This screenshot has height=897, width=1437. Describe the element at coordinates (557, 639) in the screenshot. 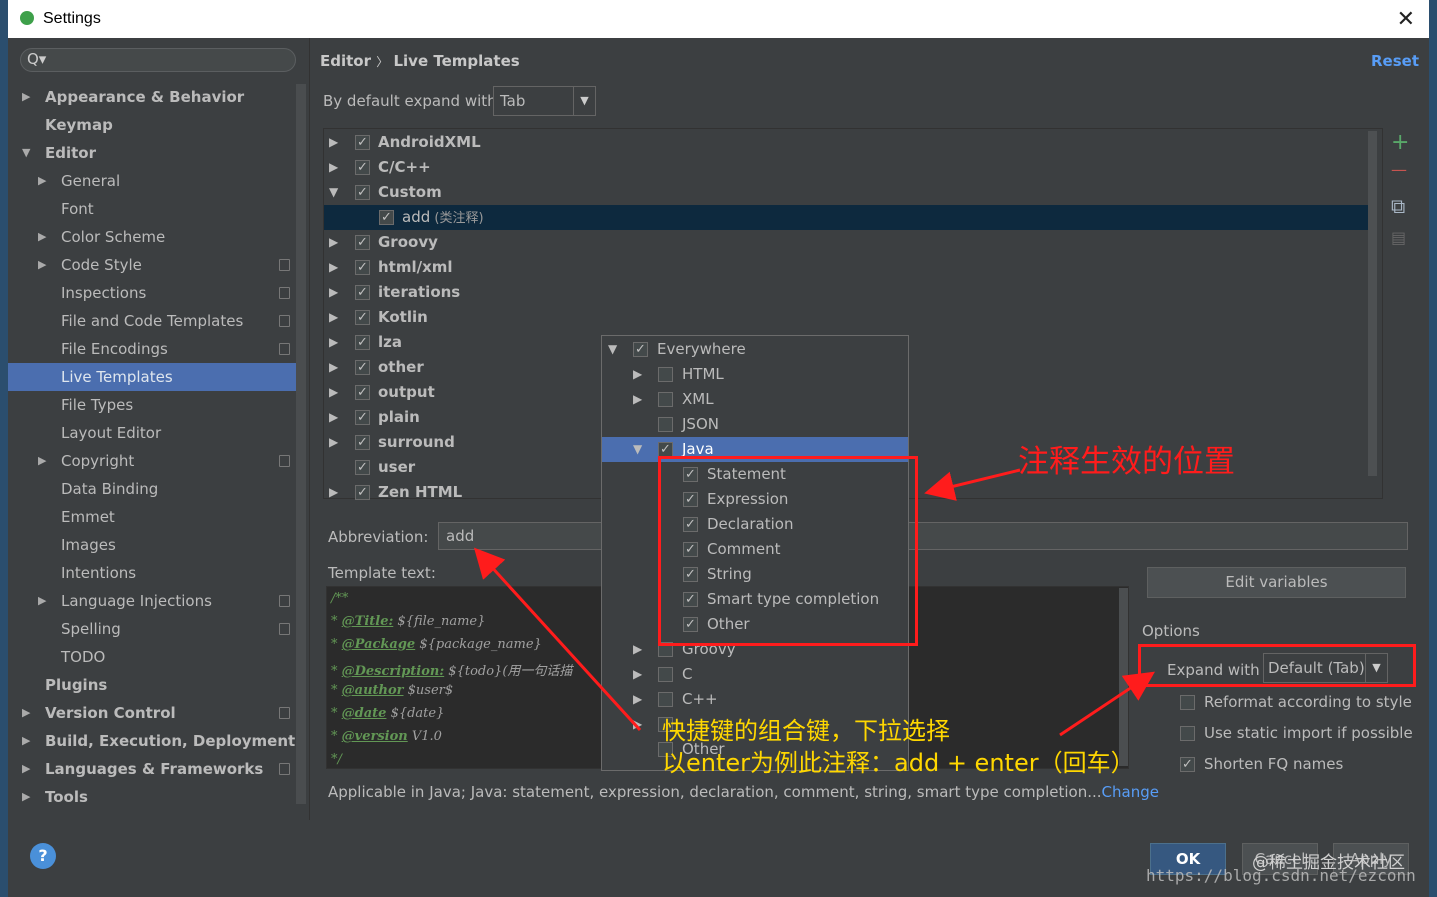

I see `annotation-arrow-abbreviation` at that location.